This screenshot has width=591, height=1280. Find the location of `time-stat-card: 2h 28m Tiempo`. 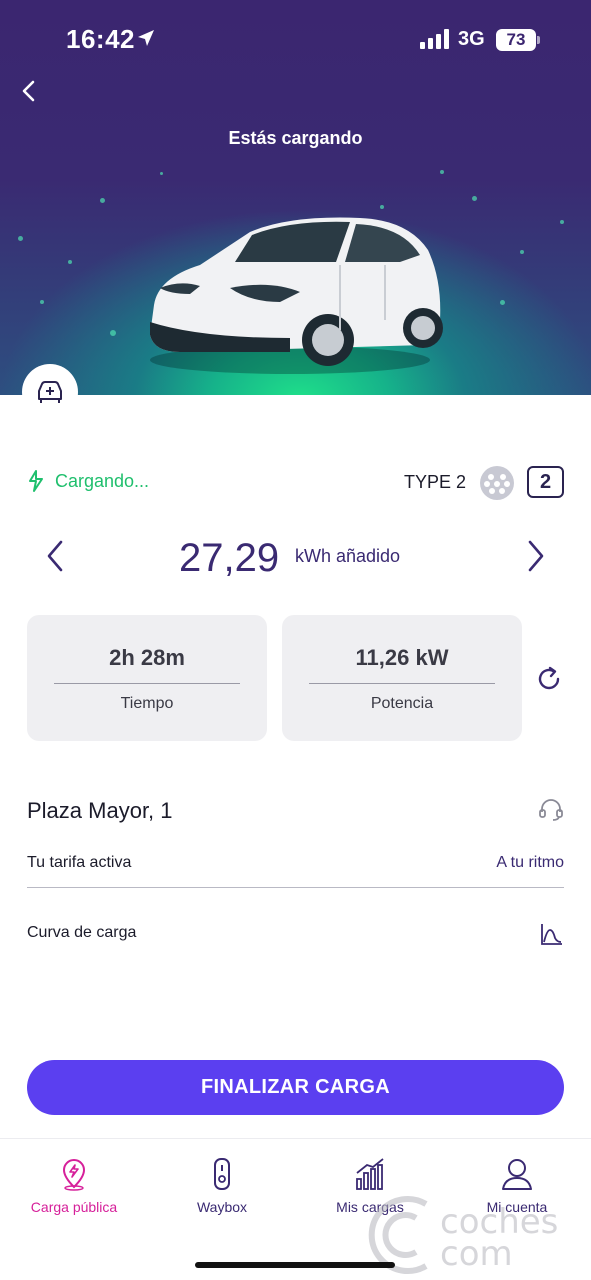

time-stat-card: 2h 28m Tiempo is located at coordinates (147, 678).